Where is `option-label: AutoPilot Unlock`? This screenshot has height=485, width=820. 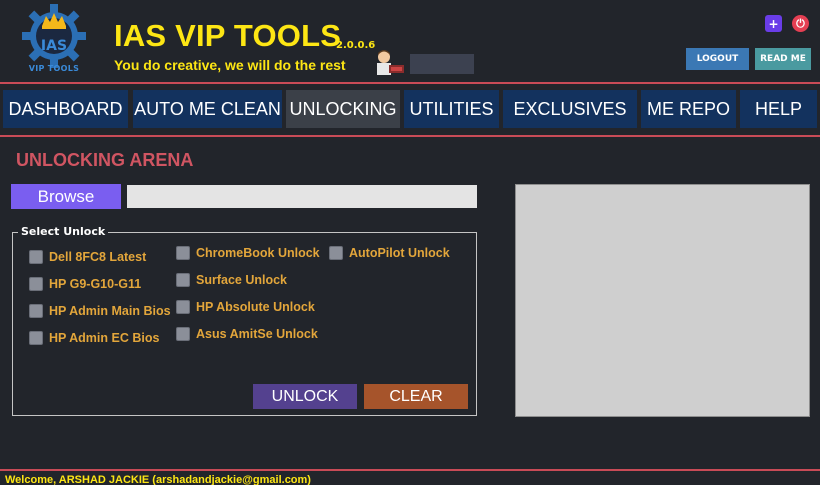
option-label: AutoPilot Unlock is located at coordinates (399, 253).